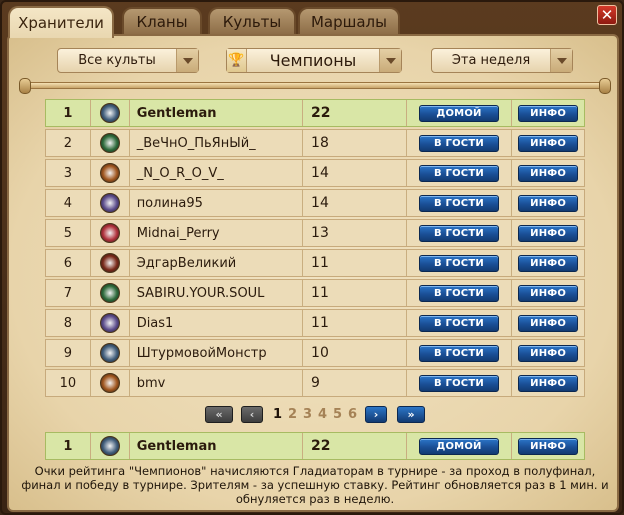 Image resolution: width=624 pixels, height=515 pixels. What do you see at coordinates (128, 60) in the screenshot?
I see `cult-filter-dropdown: Все культы` at bounding box center [128, 60].